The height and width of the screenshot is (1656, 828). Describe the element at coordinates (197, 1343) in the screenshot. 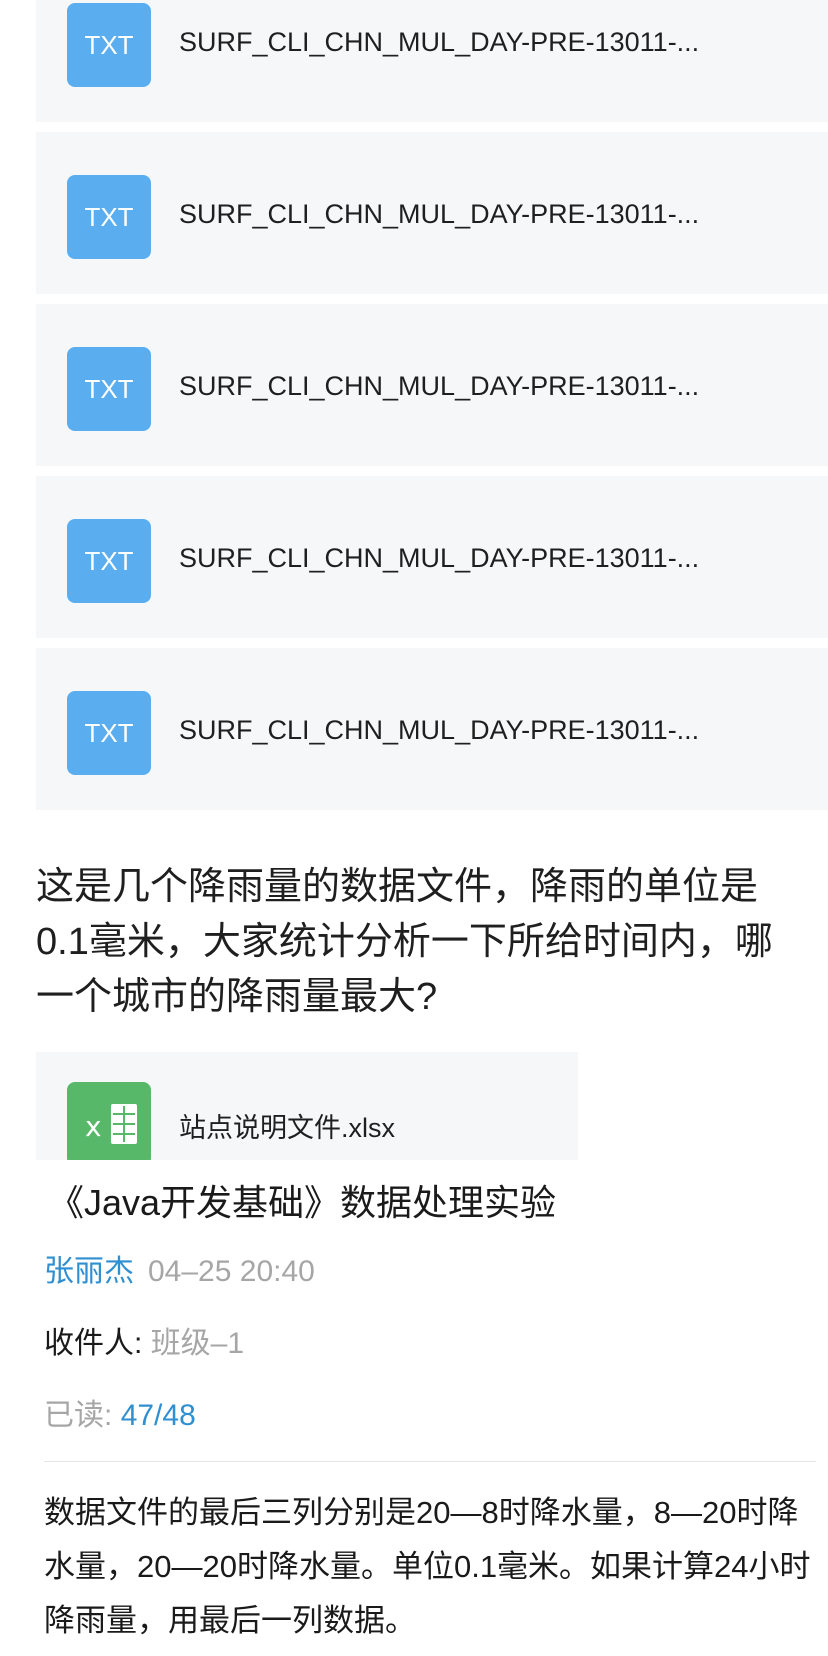

I see `recipient-value: 班级–1` at that location.